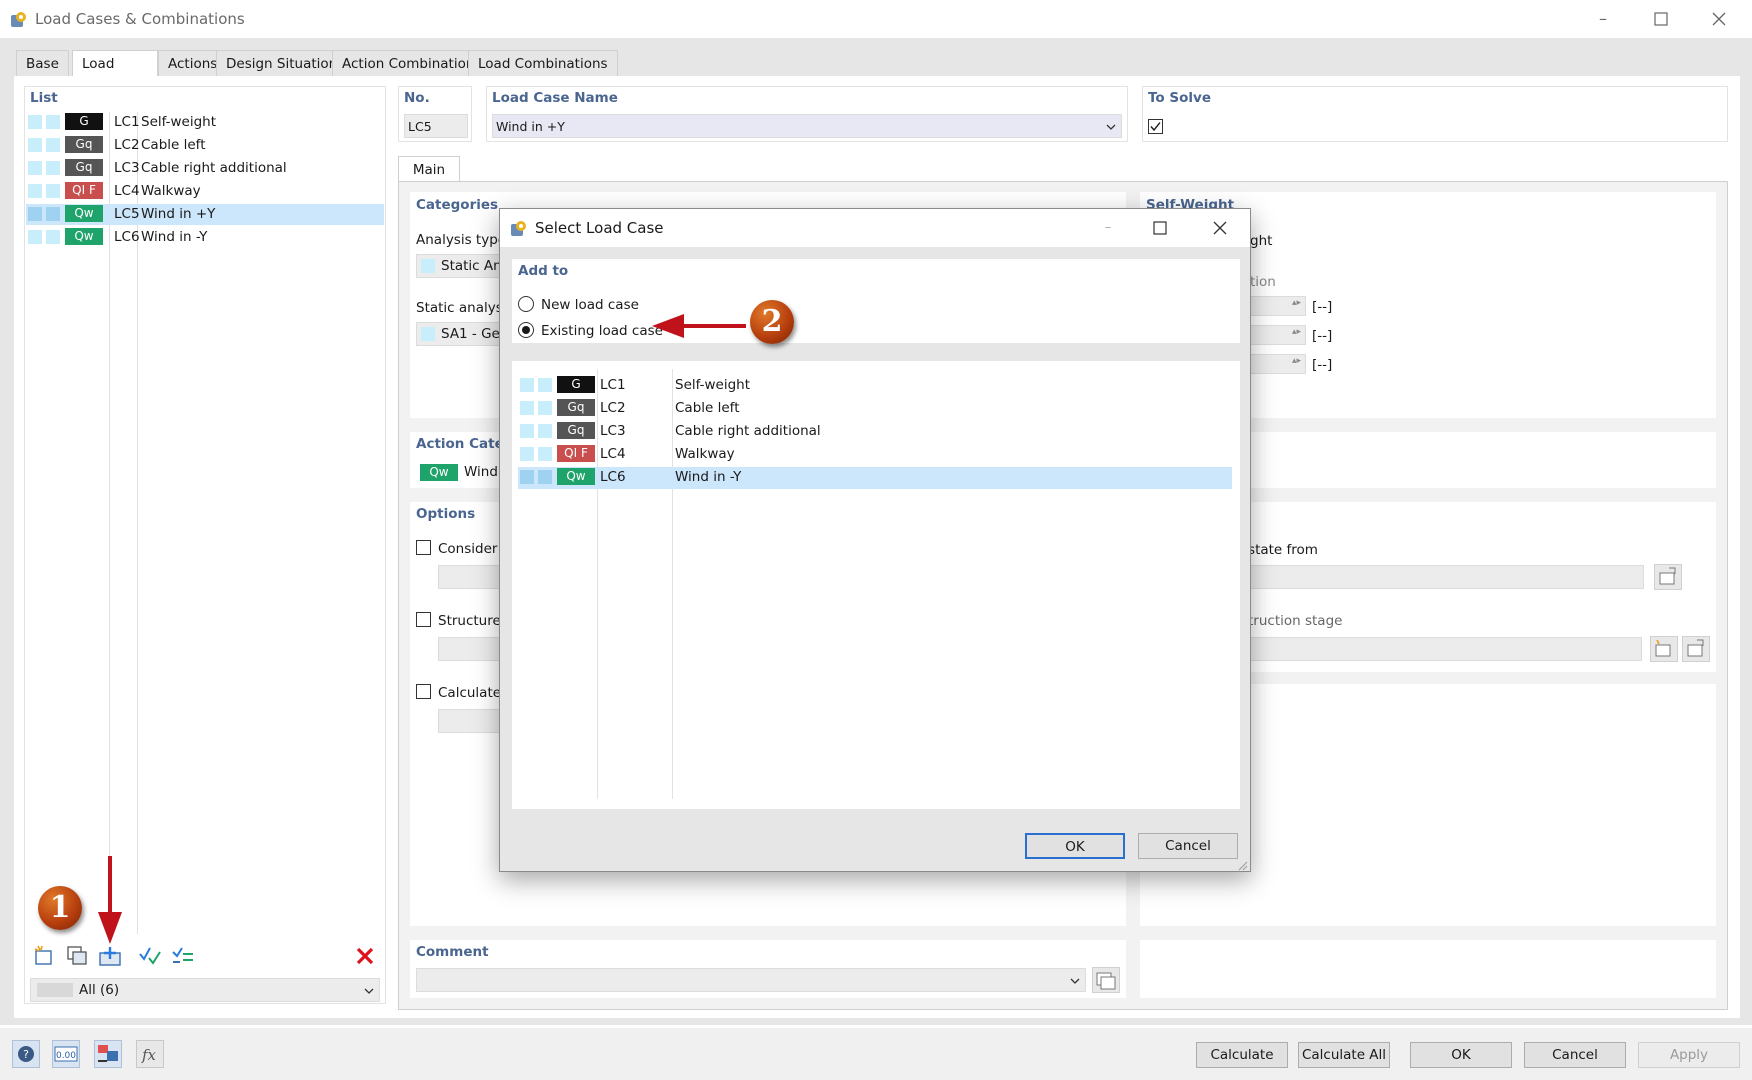 The height and width of the screenshot is (1080, 1752). I want to click on step-marker-2: 2, so click(772, 322).